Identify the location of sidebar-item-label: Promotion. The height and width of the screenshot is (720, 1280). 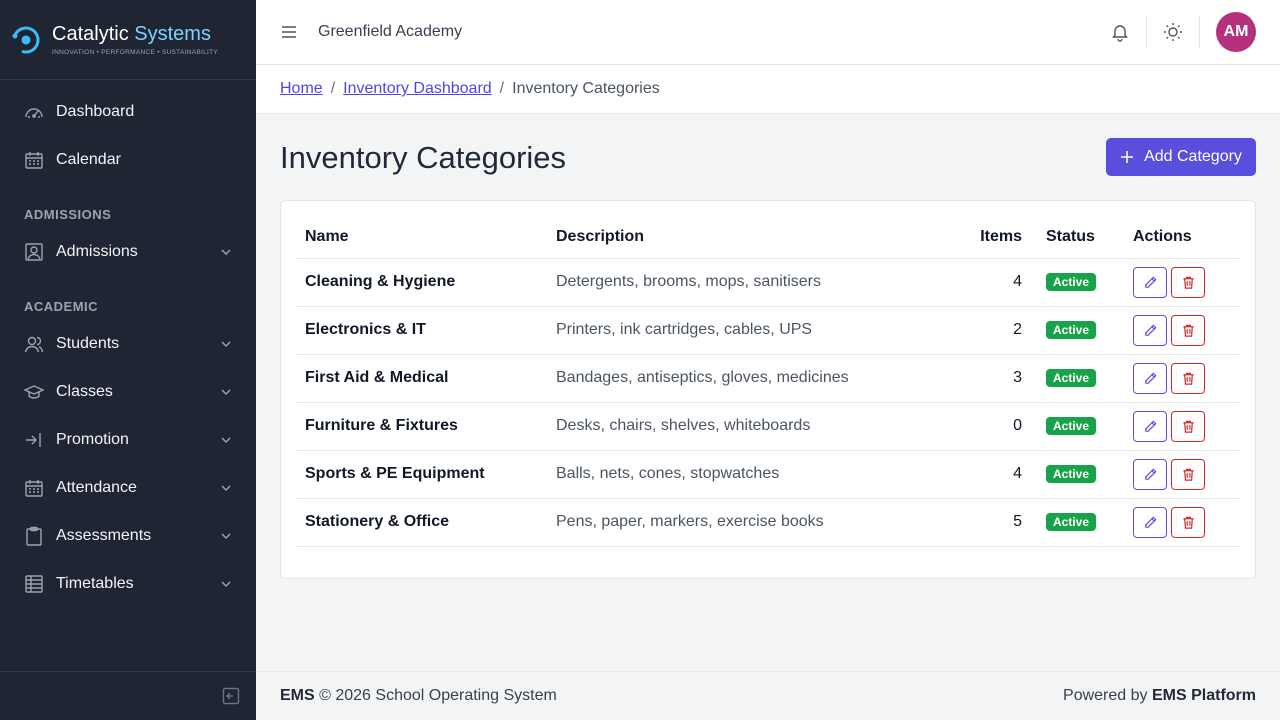
(92, 439).